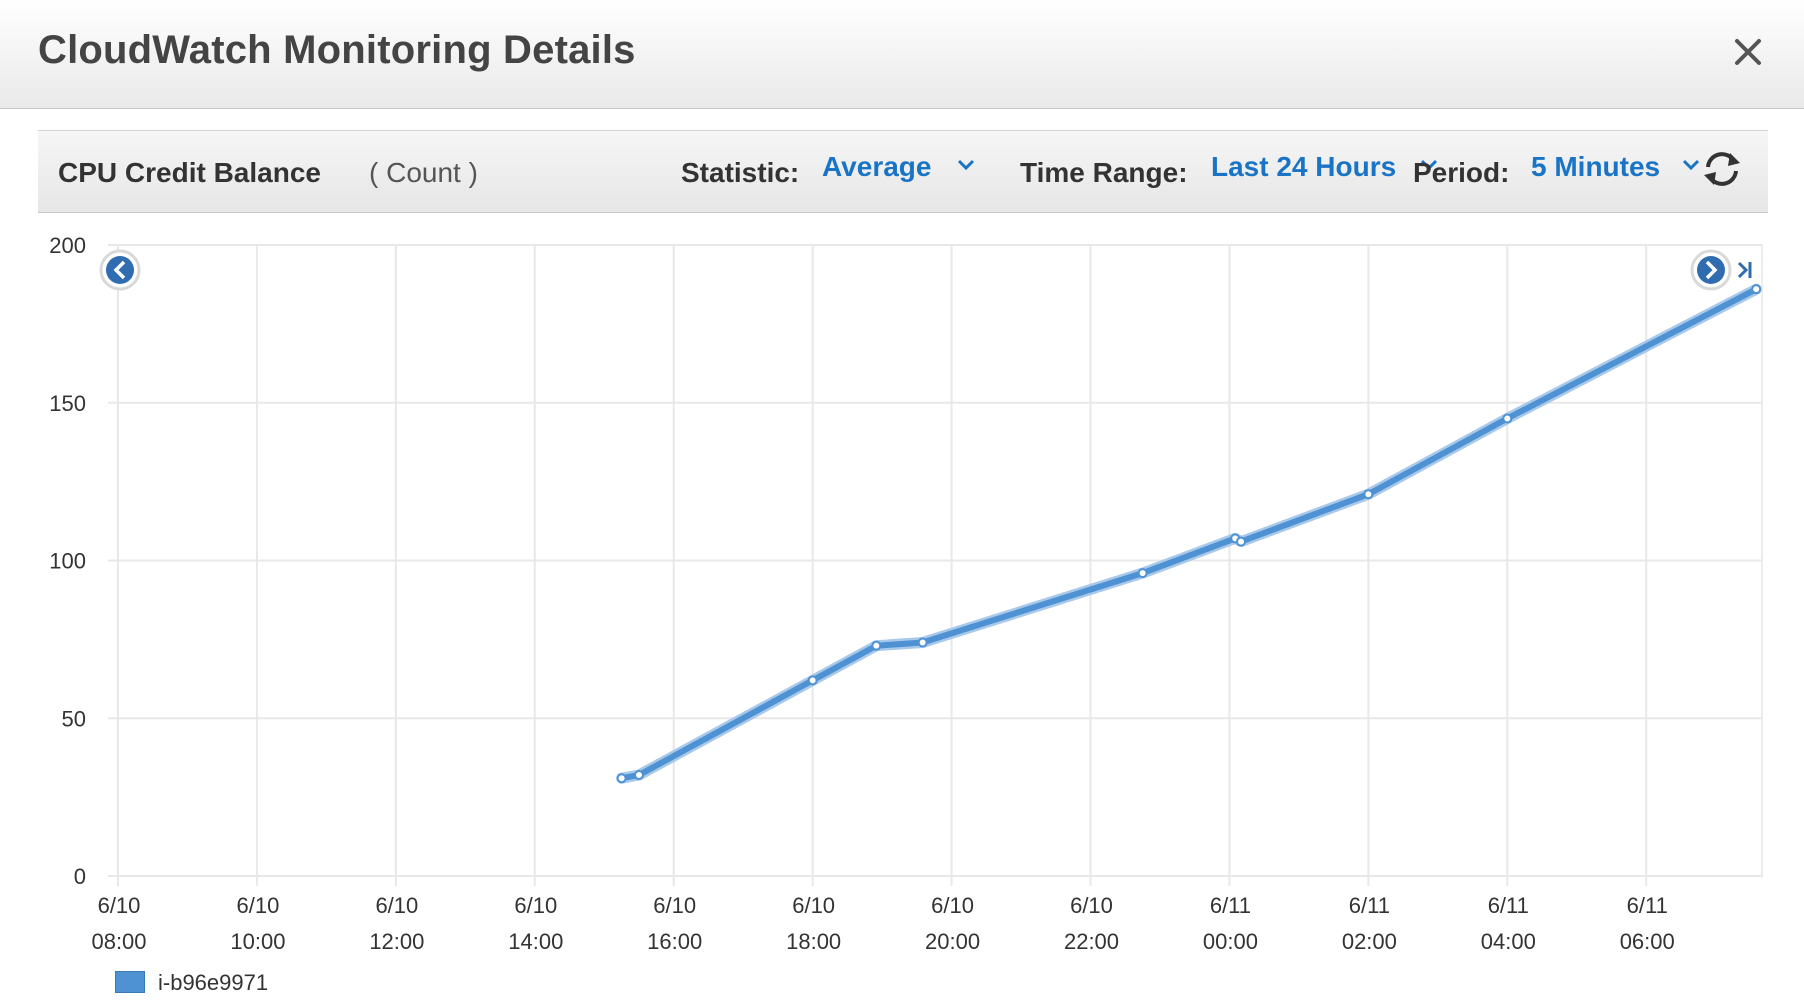 This screenshot has height=1002, width=1804. Describe the element at coordinates (74, 718) in the screenshot. I see `y-tick-label: 50` at that location.